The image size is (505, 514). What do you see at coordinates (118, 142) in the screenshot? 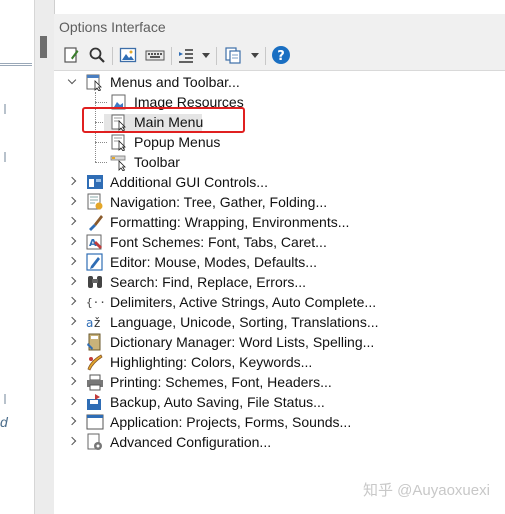
I see `popup-menus-icon` at bounding box center [118, 142].